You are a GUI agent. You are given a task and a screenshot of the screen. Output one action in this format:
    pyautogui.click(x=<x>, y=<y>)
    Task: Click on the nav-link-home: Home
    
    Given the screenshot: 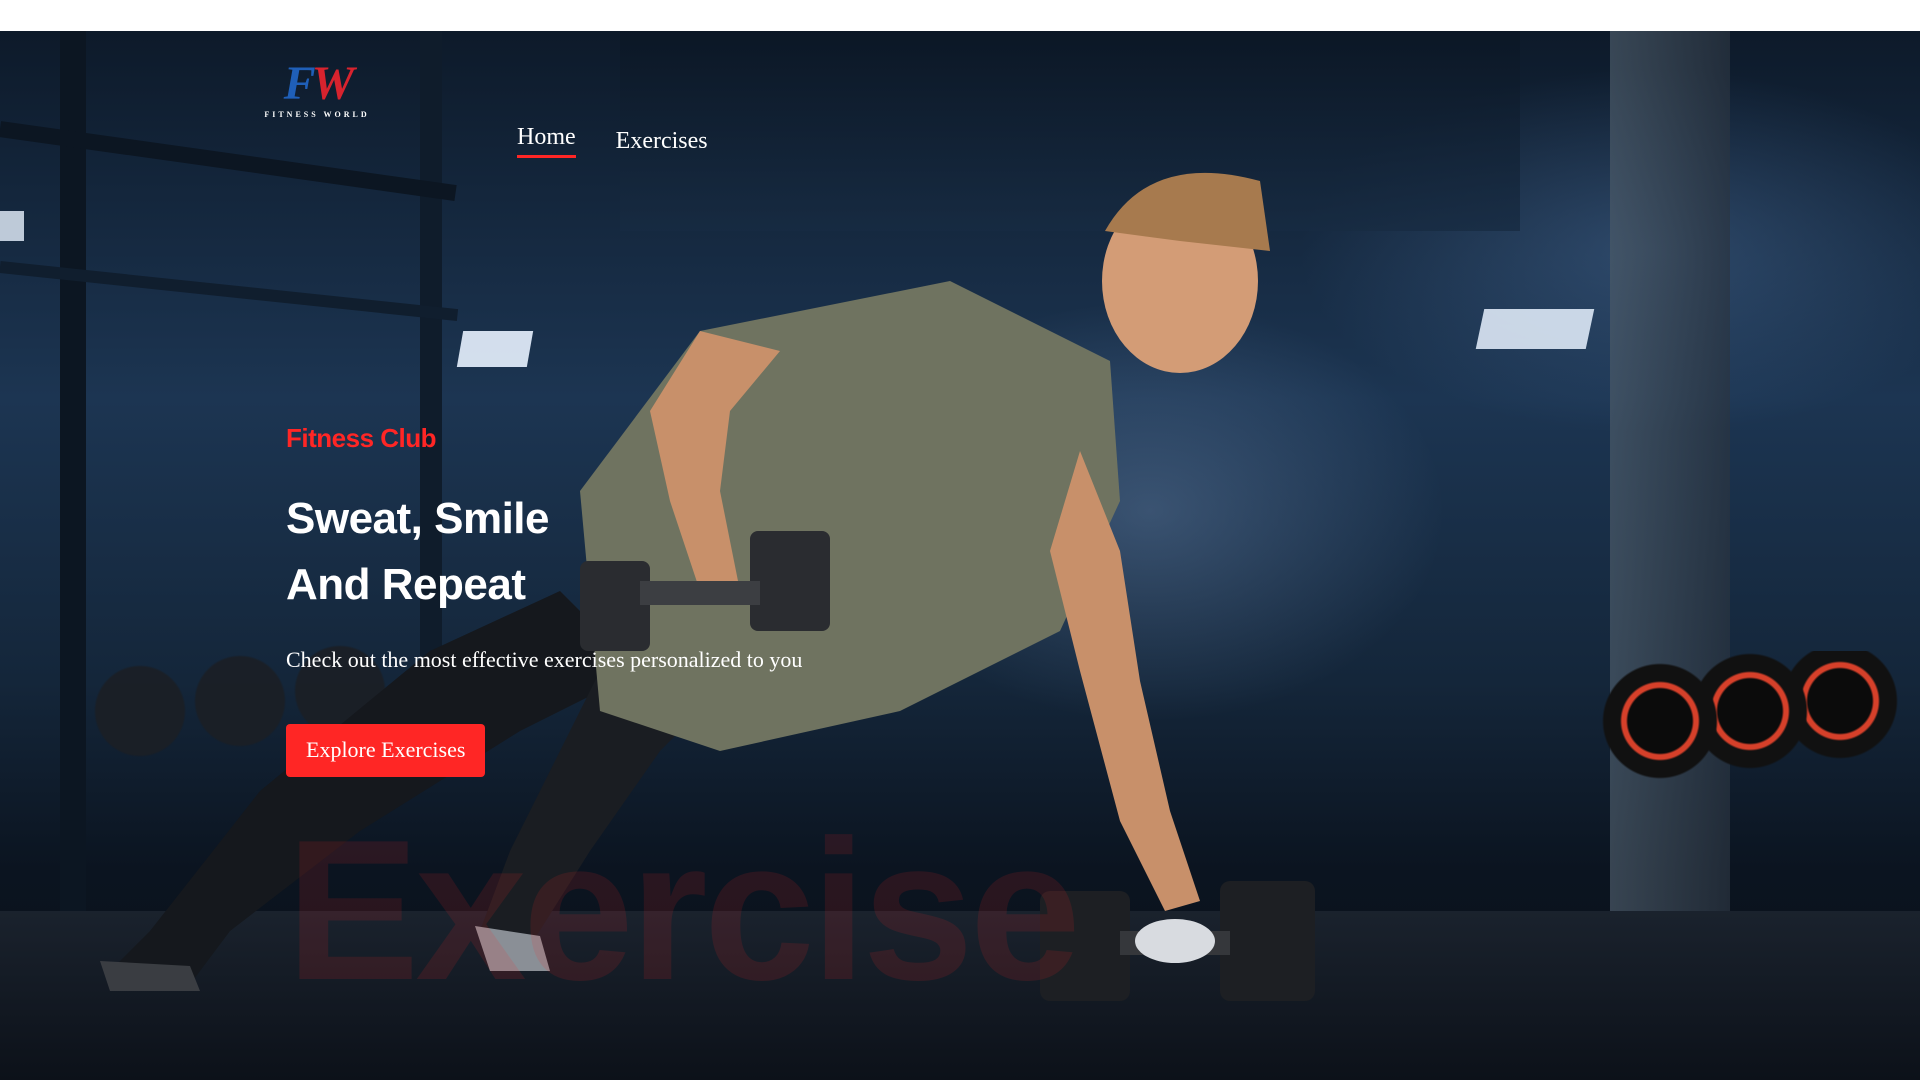 What is the action you would take?
    pyautogui.click(x=546, y=141)
    